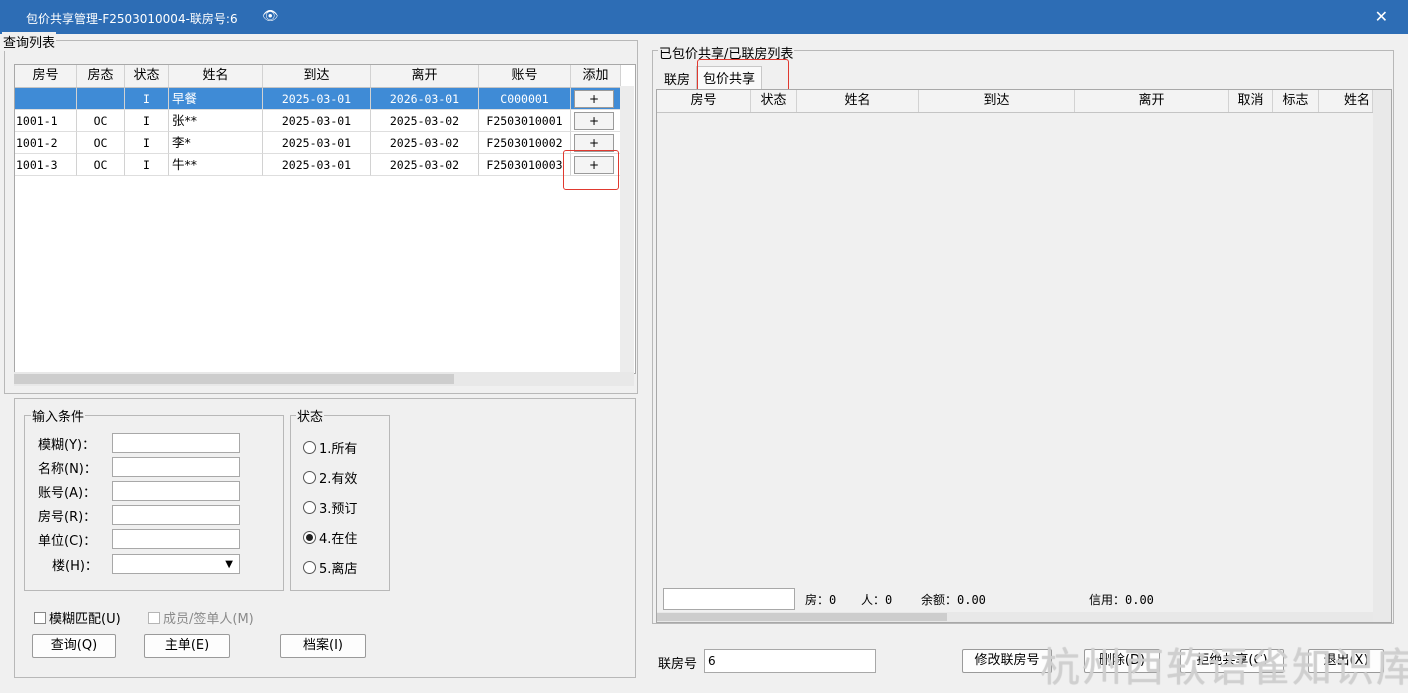  Describe the element at coordinates (176, 491) in the screenshot. I see `account-input` at that location.